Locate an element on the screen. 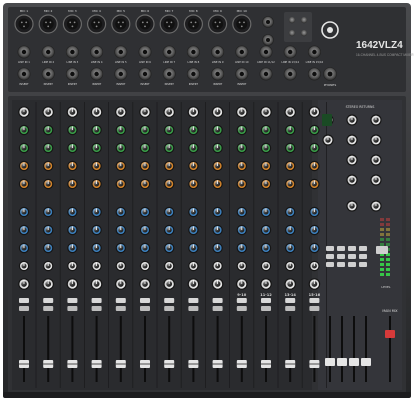  line-label: LINE IN 3 is located at coordinates (73, 62).